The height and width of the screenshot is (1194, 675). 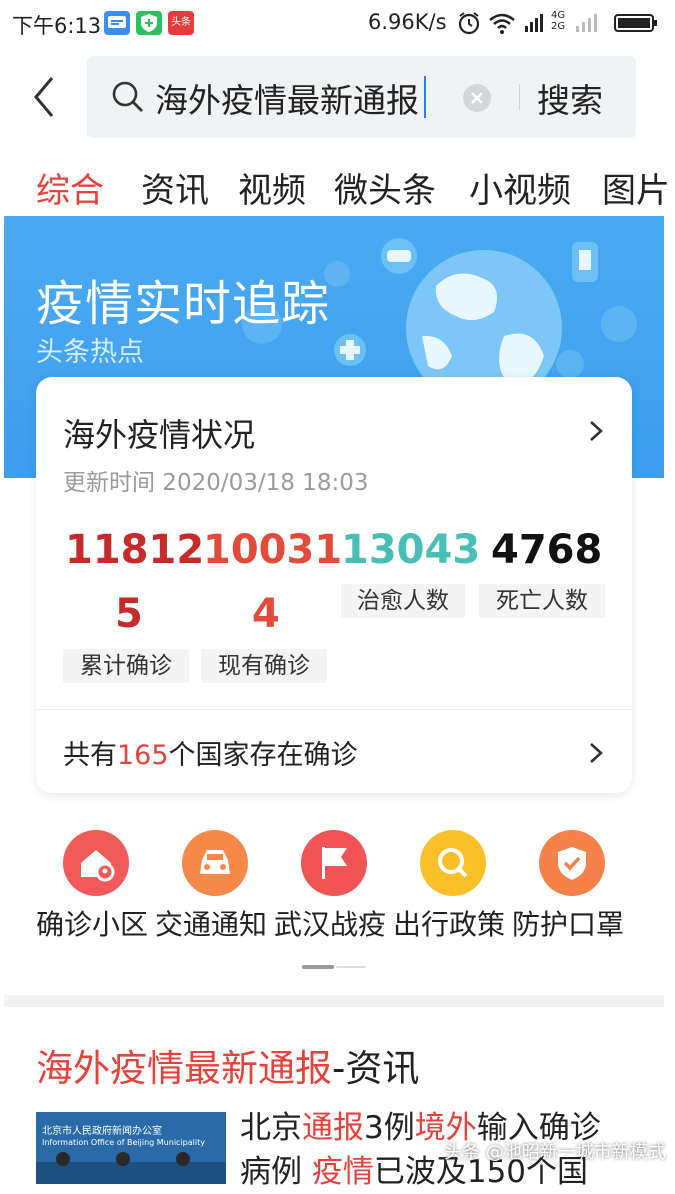 I want to click on tab-comprehensive: 综合, so click(x=70, y=187).